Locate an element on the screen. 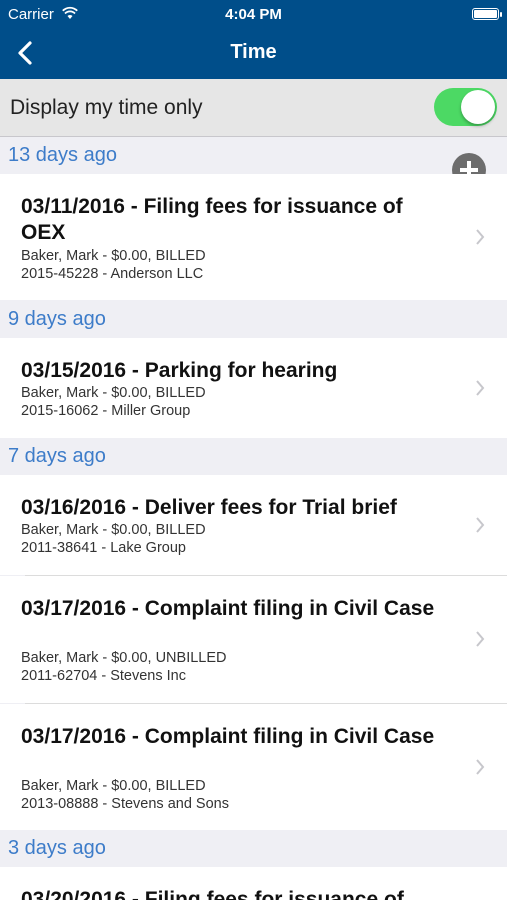 Image resolution: width=507 pixels, height=900 pixels. section-header: 9 days ago is located at coordinates (253, 319).